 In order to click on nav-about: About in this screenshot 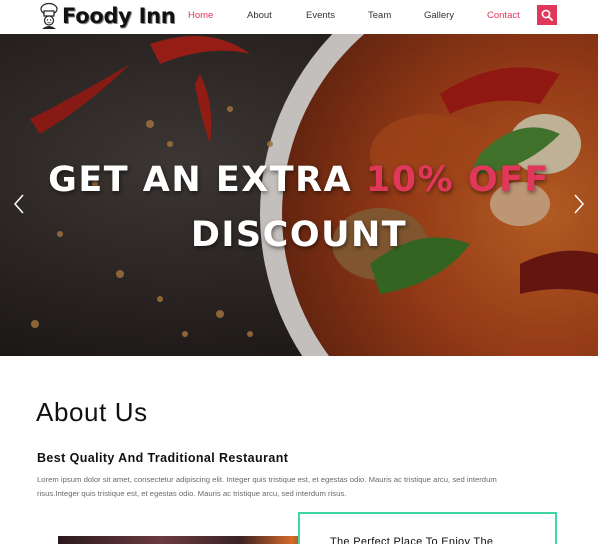, I will do `click(259, 15)`.